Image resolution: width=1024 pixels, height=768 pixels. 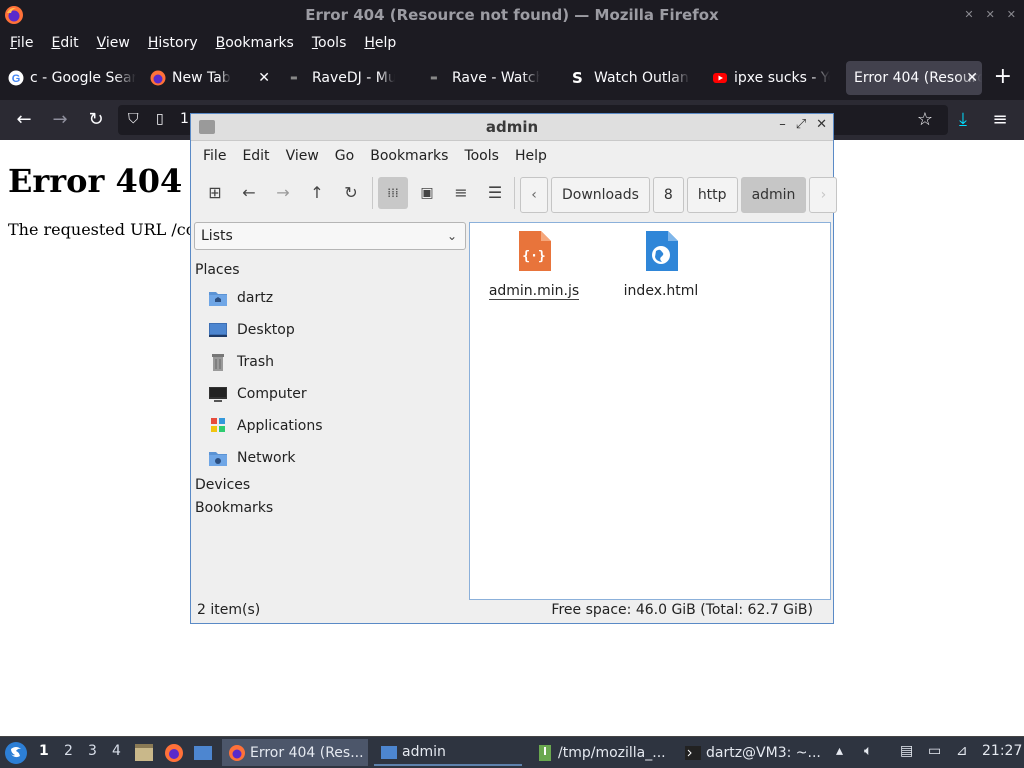 I want to click on sidebar-item-applications: Applications, so click(x=265, y=426).